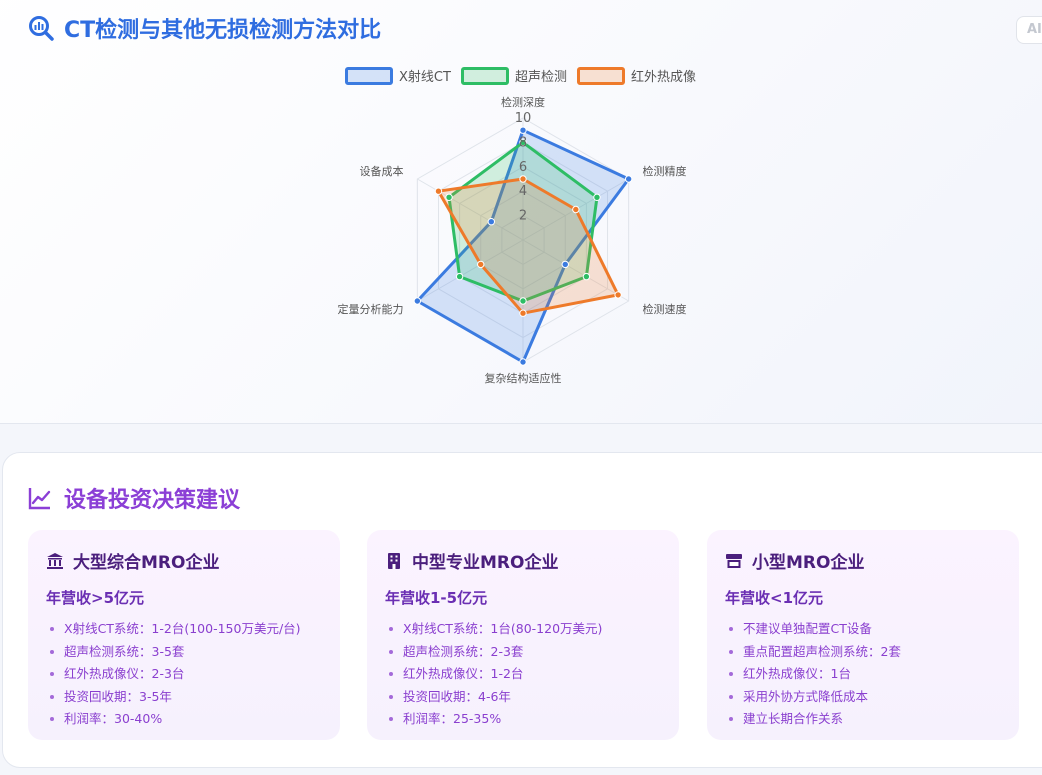 This screenshot has width=1042, height=775. Describe the element at coordinates (113, 718) in the screenshot. I see `list-item-text: 利润率：30-40%` at that location.